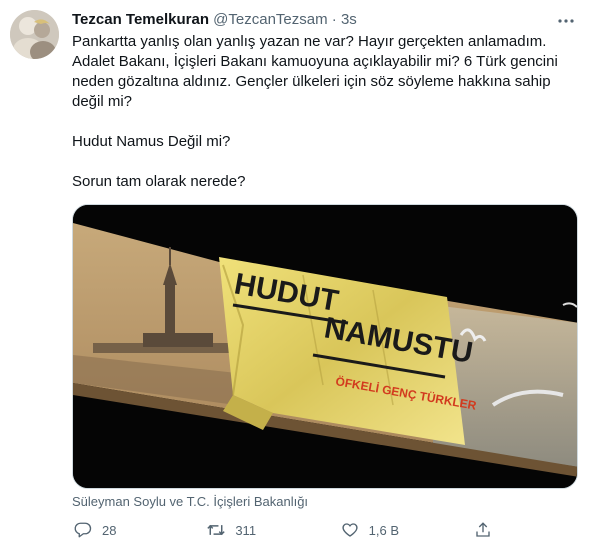  What do you see at coordinates (83, 530) in the screenshot?
I see `reply-icon` at bounding box center [83, 530].